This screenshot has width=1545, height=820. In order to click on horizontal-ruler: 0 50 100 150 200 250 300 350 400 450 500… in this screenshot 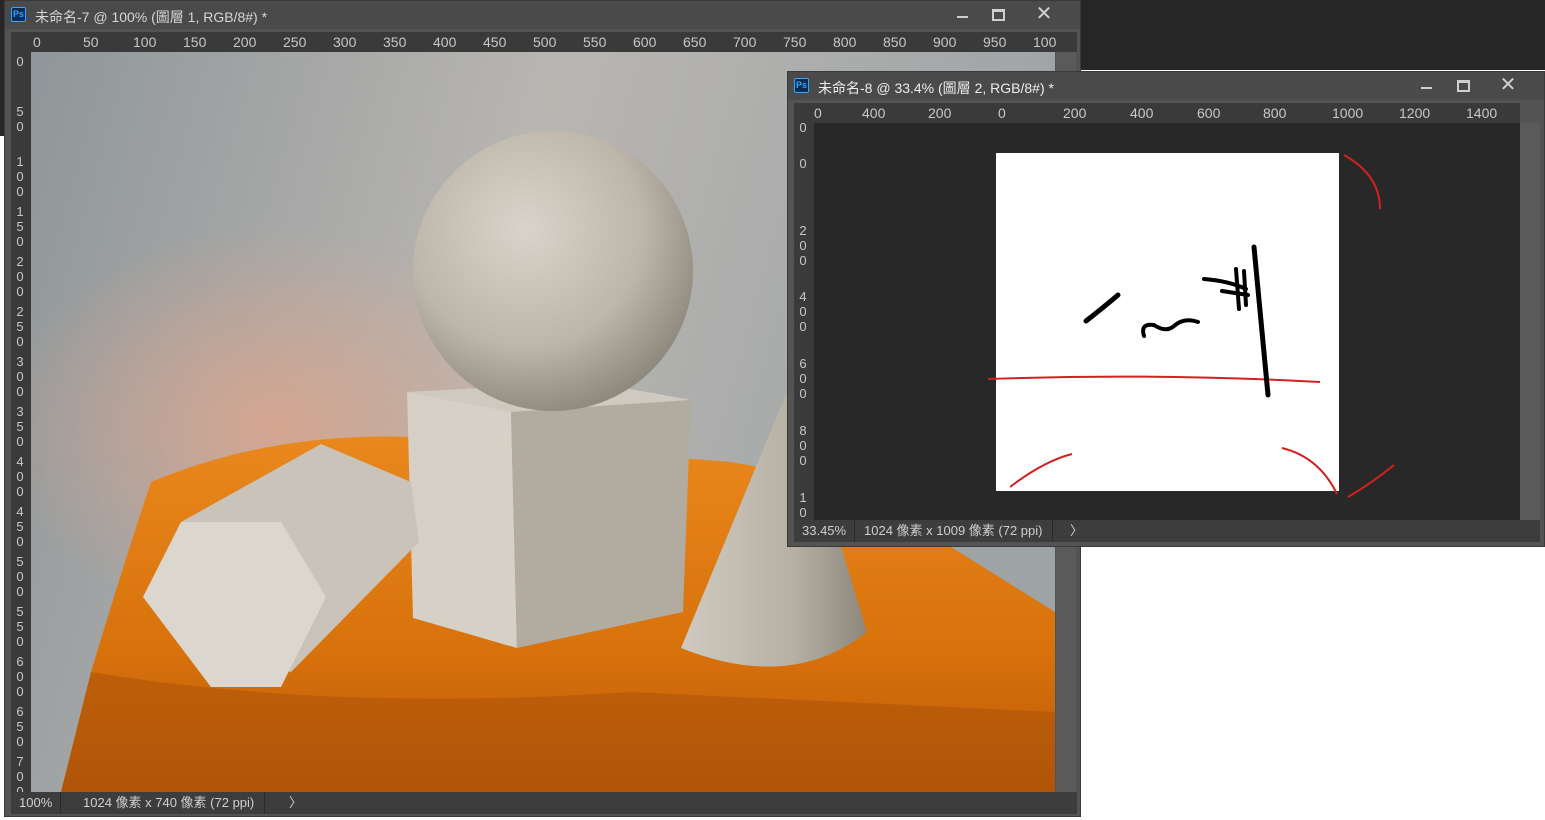, I will do `click(554, 42)`.